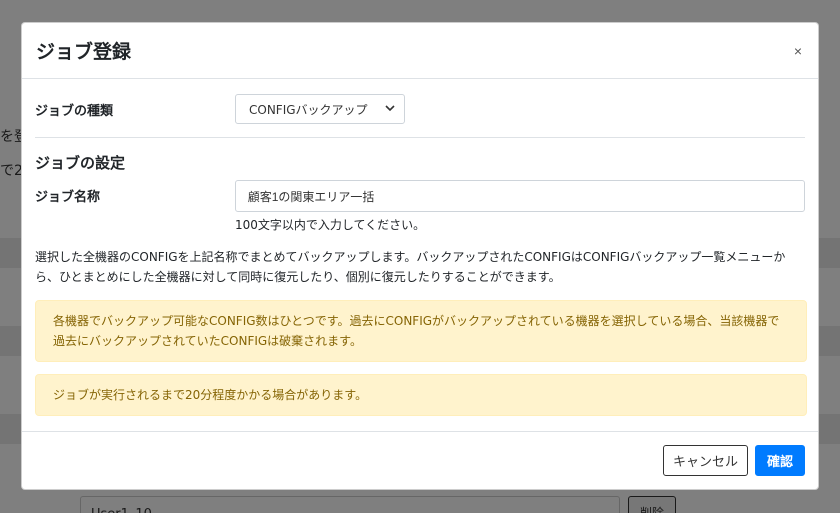 The image size is (840, 513). What do you see at coordinates (84, 52) in the screenshot?
I see `modal-title: ジョブ登録` at bounding box center [84, 52].